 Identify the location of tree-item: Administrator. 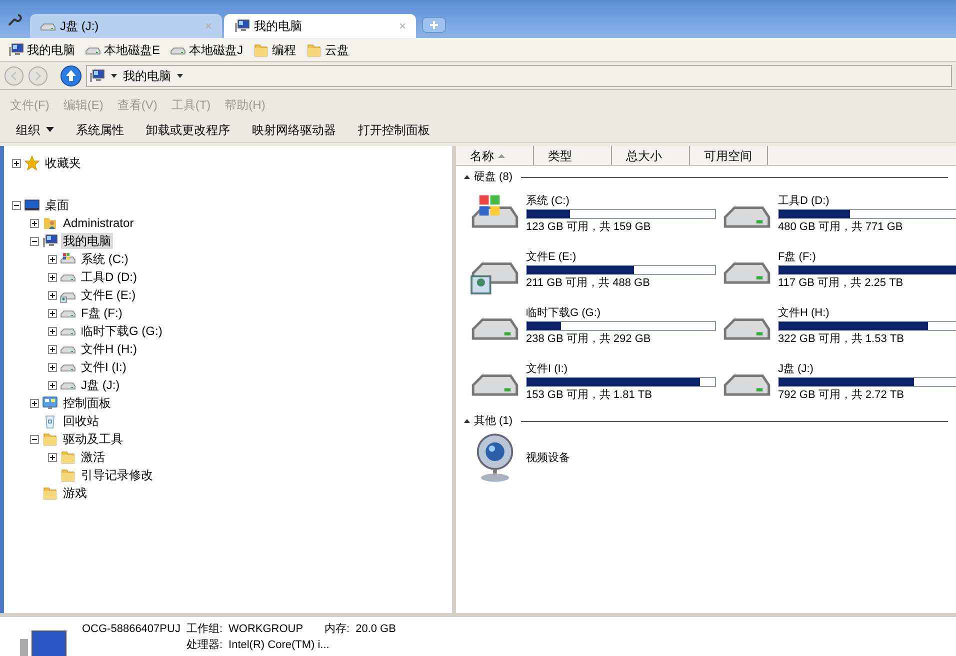
(98, 223).